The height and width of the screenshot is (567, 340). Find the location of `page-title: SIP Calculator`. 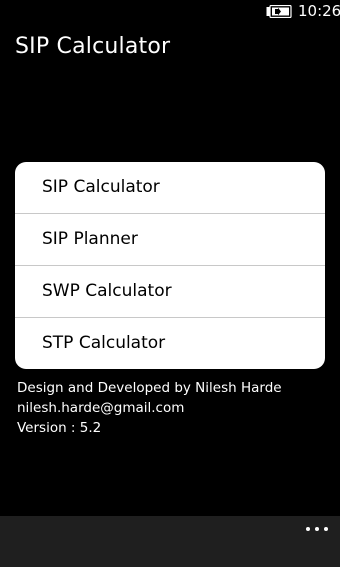

page-title: SIP Calculator is located at coordinates (93, 46).